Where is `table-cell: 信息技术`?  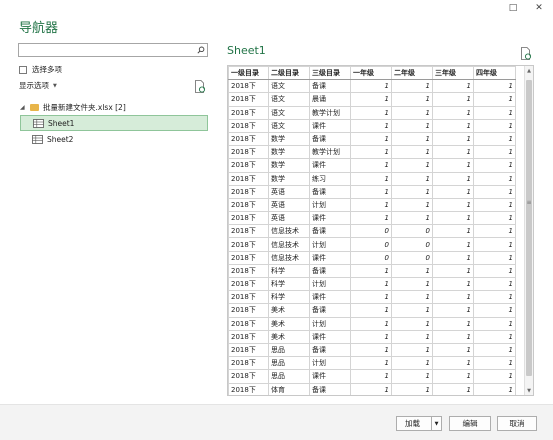
table-cell: 信息技术 is located at coordinates (289, 244).